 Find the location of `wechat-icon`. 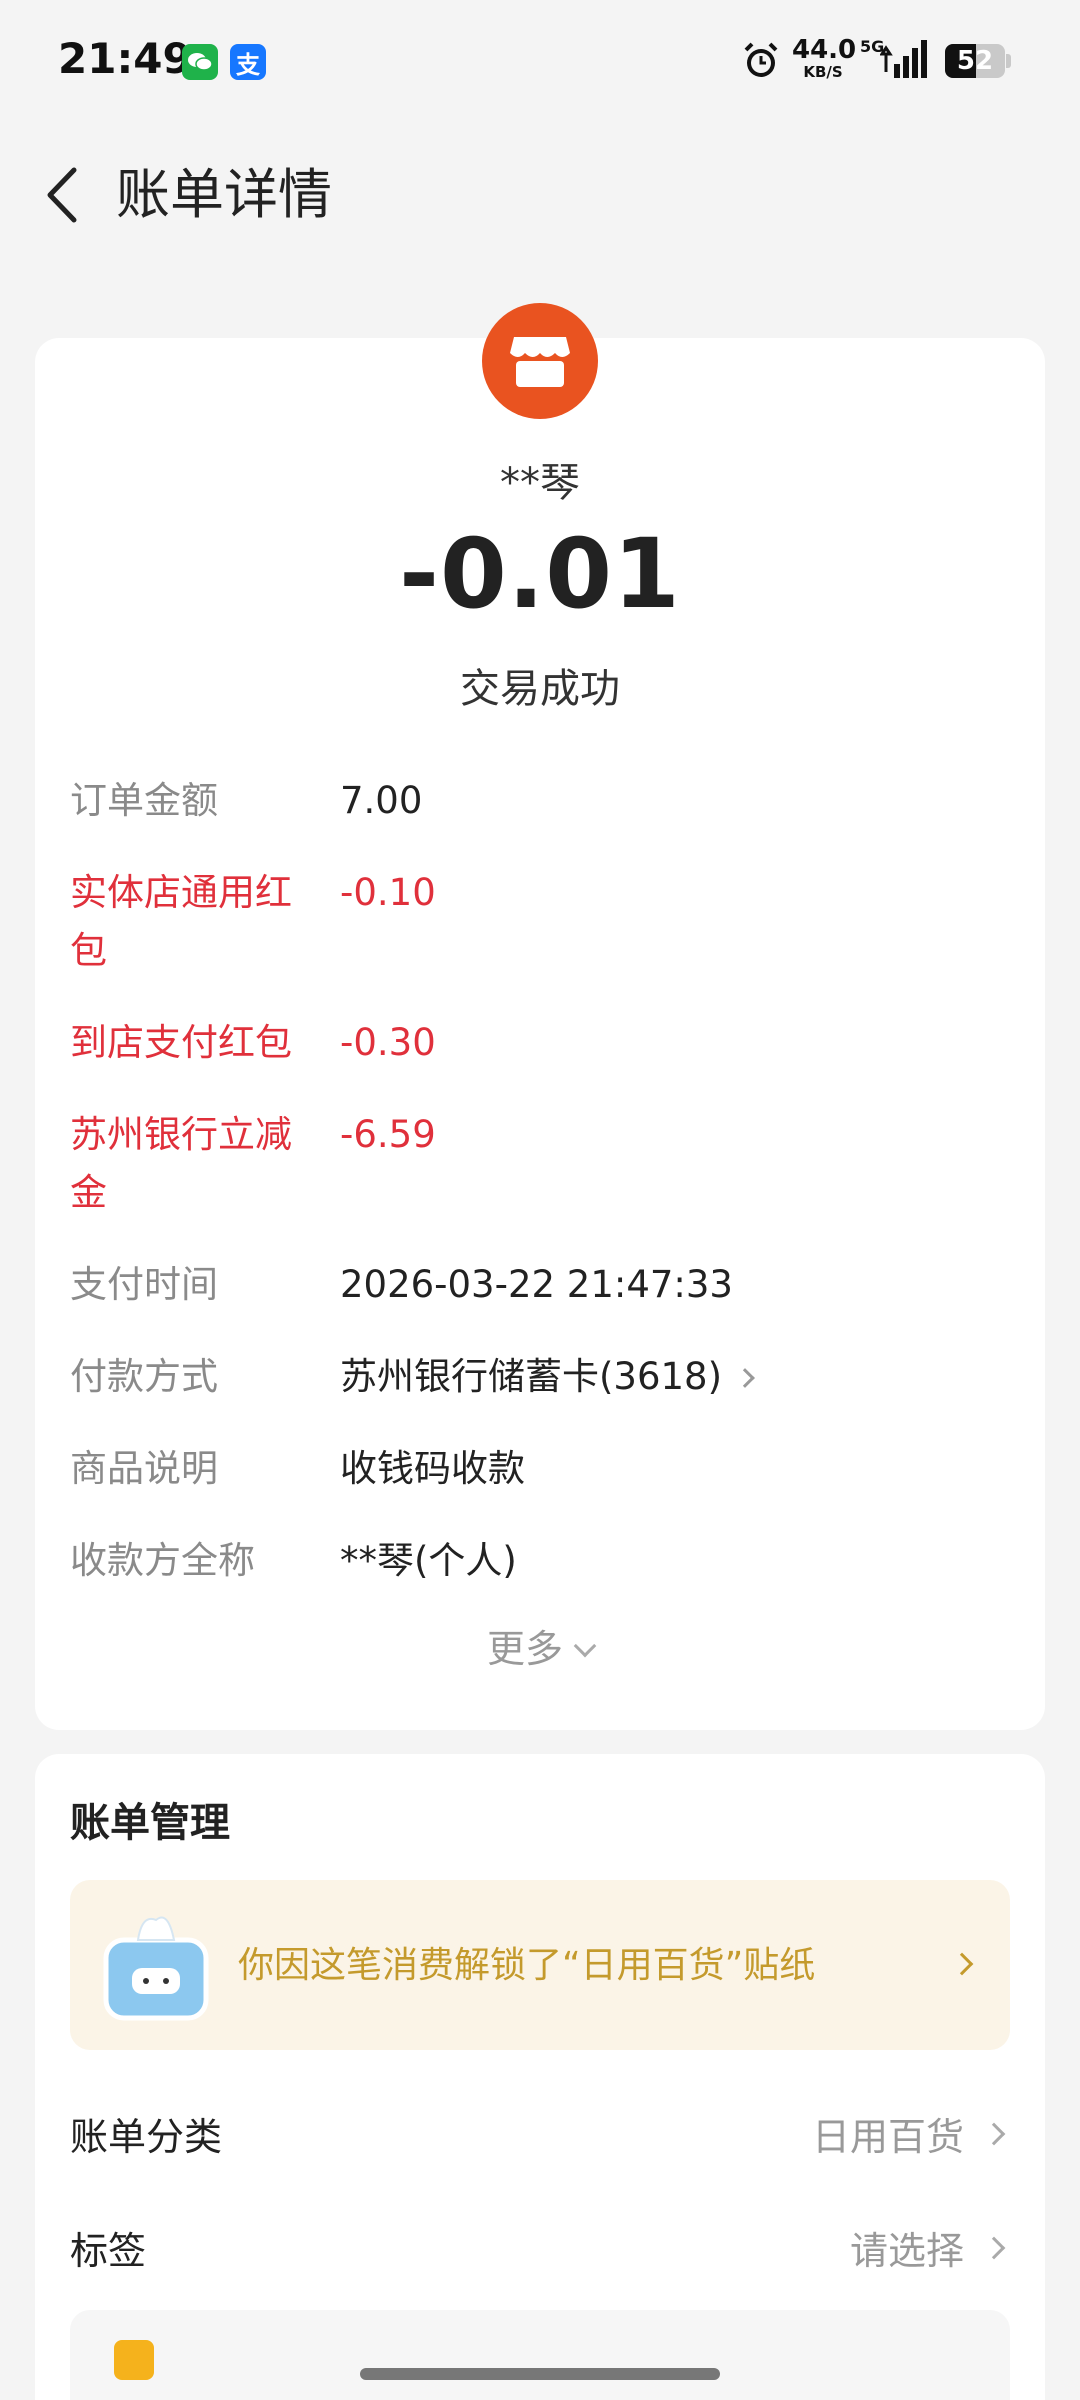

wechat-icon is located at coordinates (200, 62).